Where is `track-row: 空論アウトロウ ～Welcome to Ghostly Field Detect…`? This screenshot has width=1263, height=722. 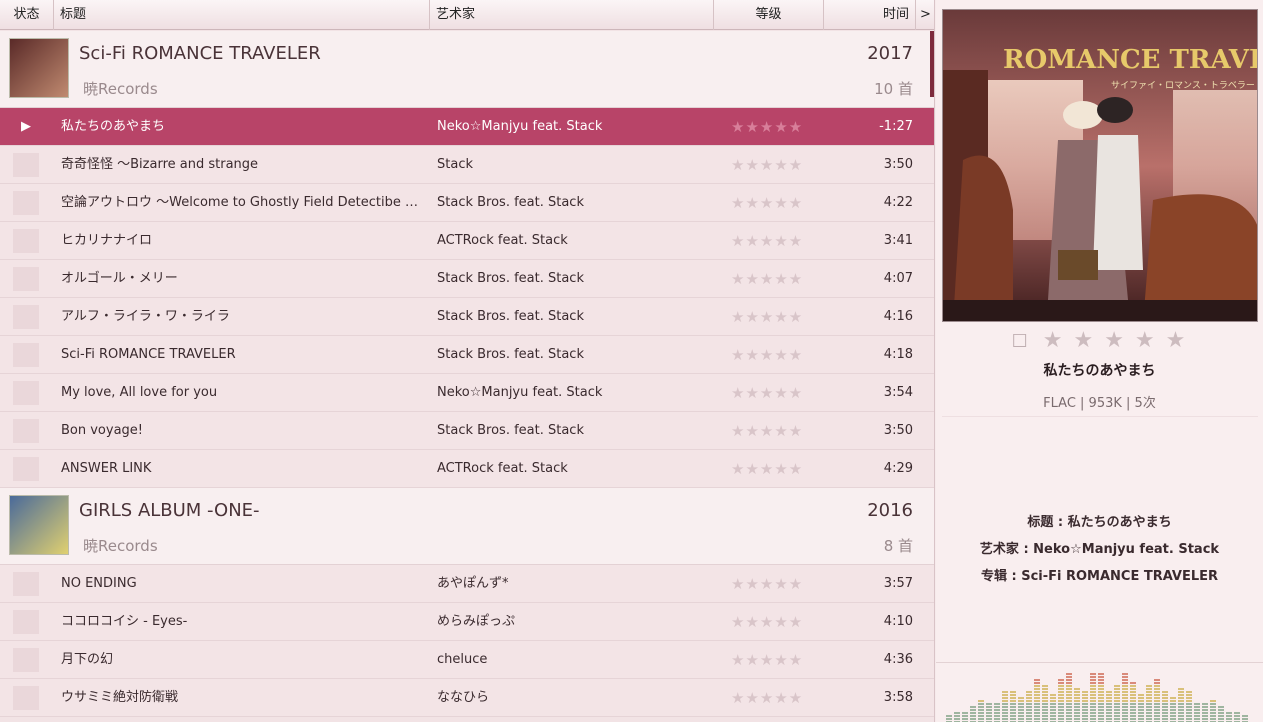
track-row: 空論アウトロウ ～Welcome to Ghostly Field Detect… is located at coordinates (467, 203).